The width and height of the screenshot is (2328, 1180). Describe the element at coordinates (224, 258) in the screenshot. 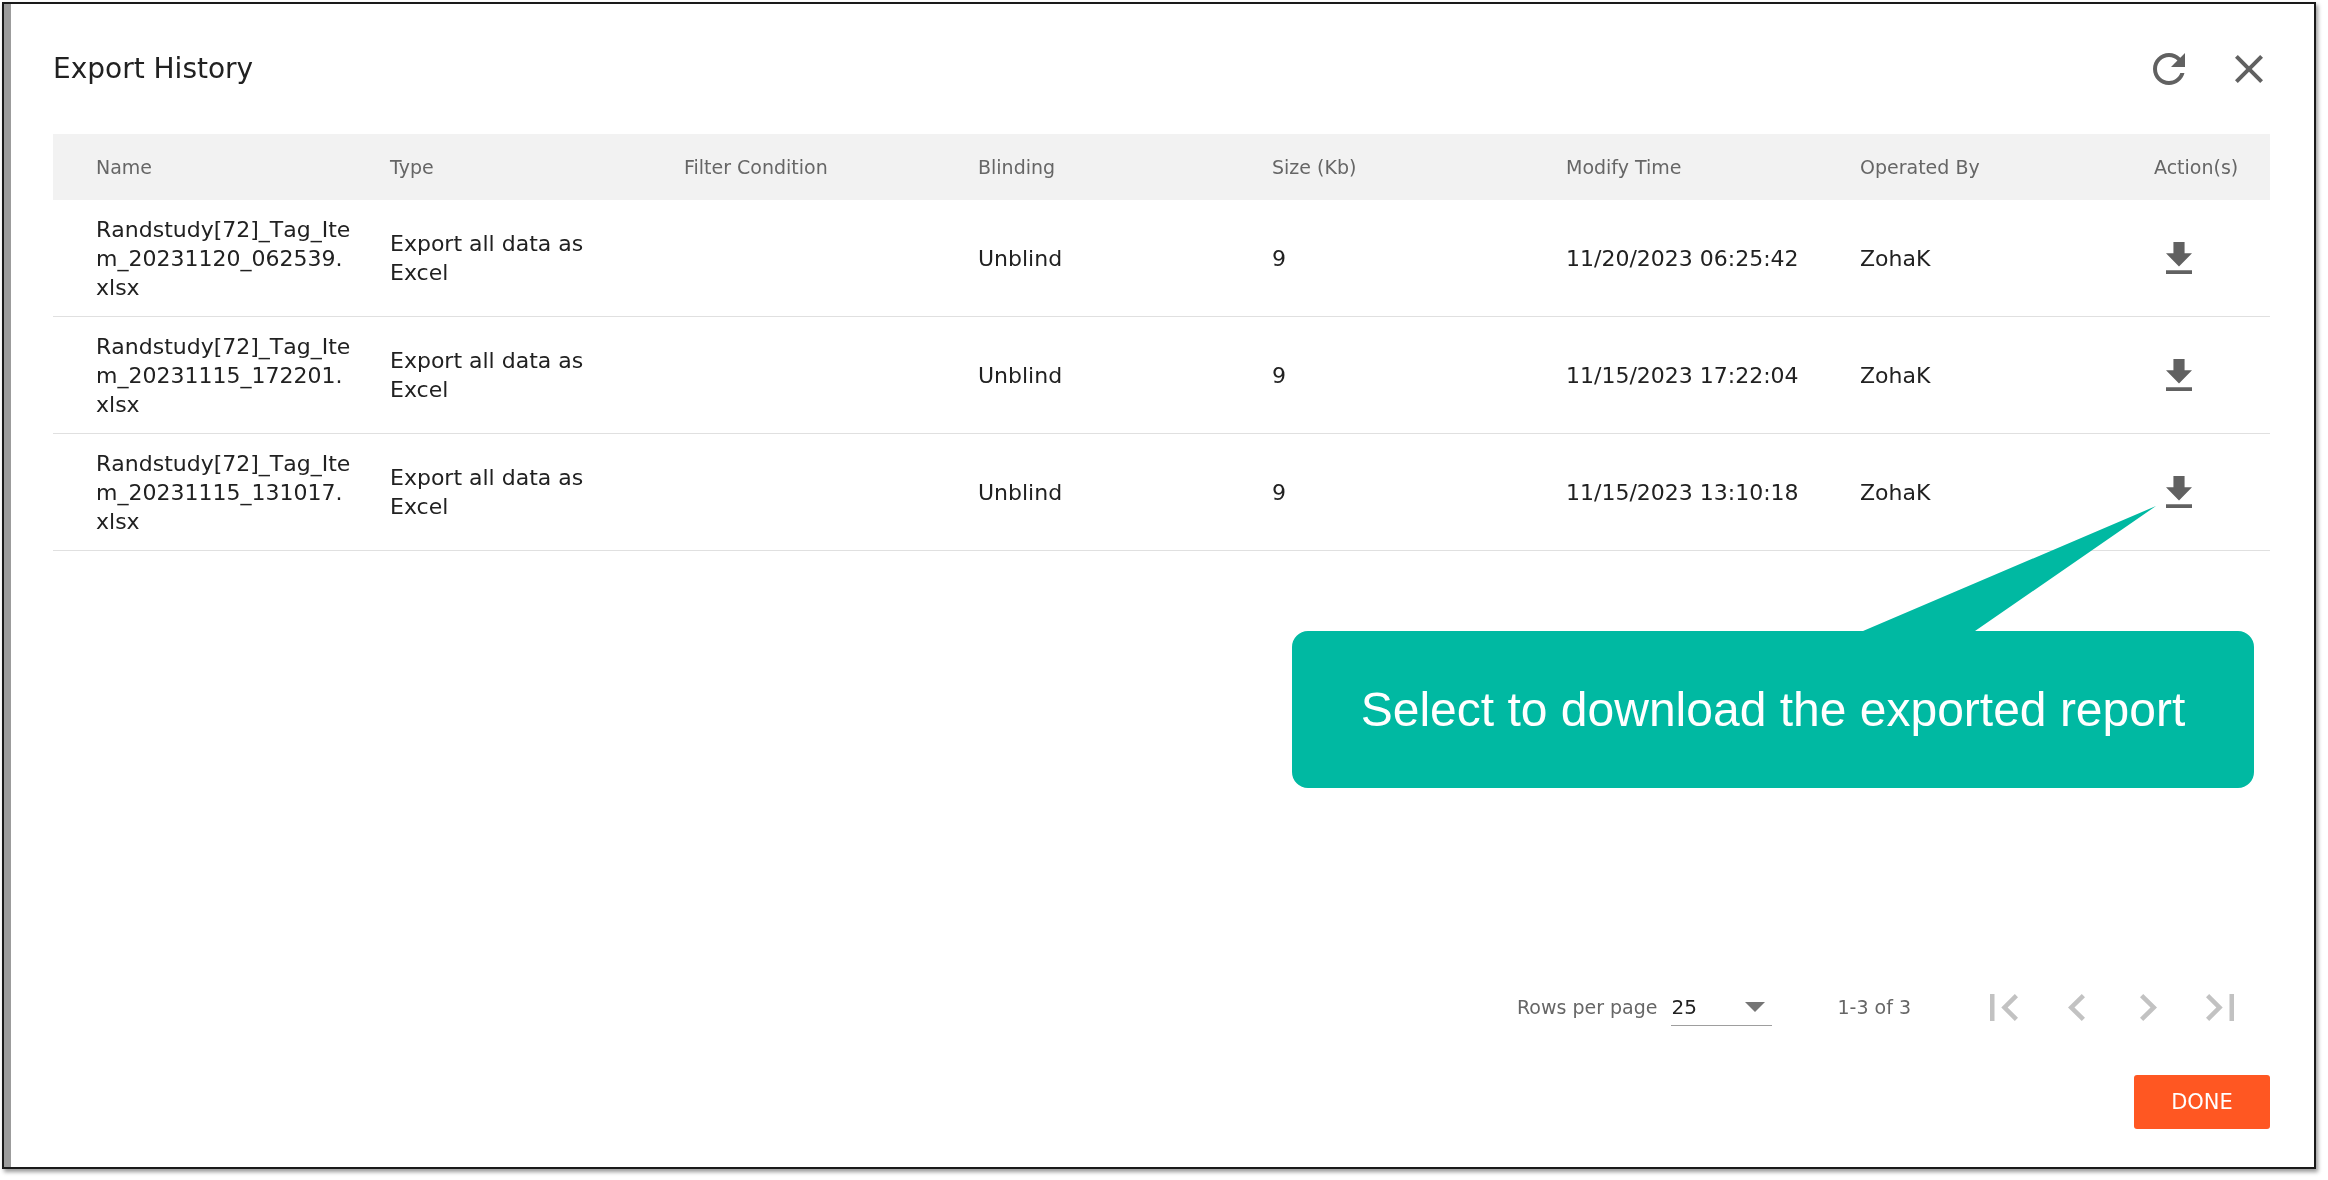

I see `table-cell-text: Randstudy[72]_Tag_Item_20231120_062539.xlsx` at that location.